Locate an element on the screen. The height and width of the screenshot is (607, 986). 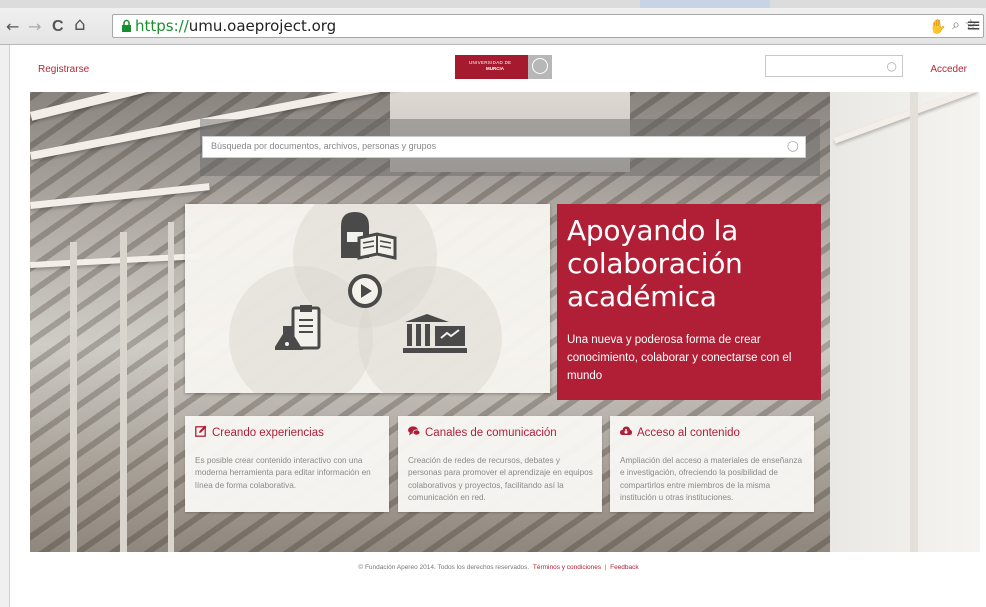
login-link: Acceder is located at coordinates (948, 69).